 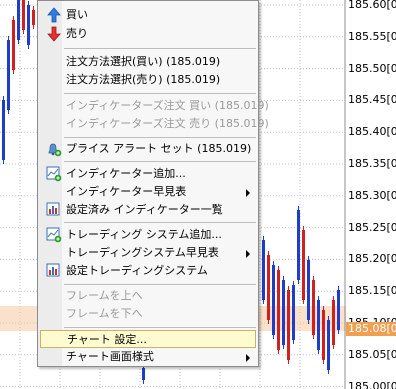 What do you see at coordinates (371, 329) in the screenshot?
I see `current-price-label: 185.08[0]` at bounding box center [371, 329].